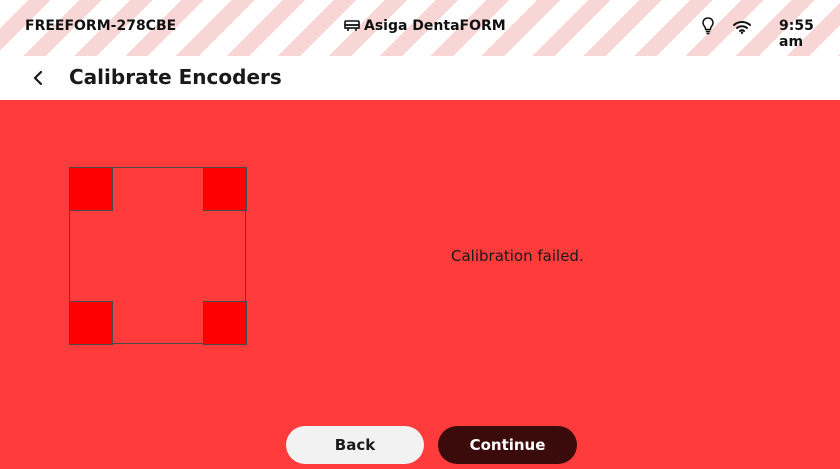  What do you see at coordinates (420, 78) in the screenshot?
I see `page-header: Calibrate Encoders` at bounding box center [420, 78].